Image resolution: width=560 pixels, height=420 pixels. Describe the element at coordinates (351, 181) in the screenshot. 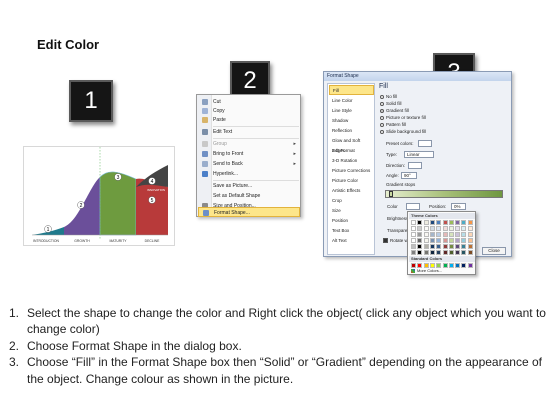

I see `nav-item-picture-color: Picture Color` at that location.